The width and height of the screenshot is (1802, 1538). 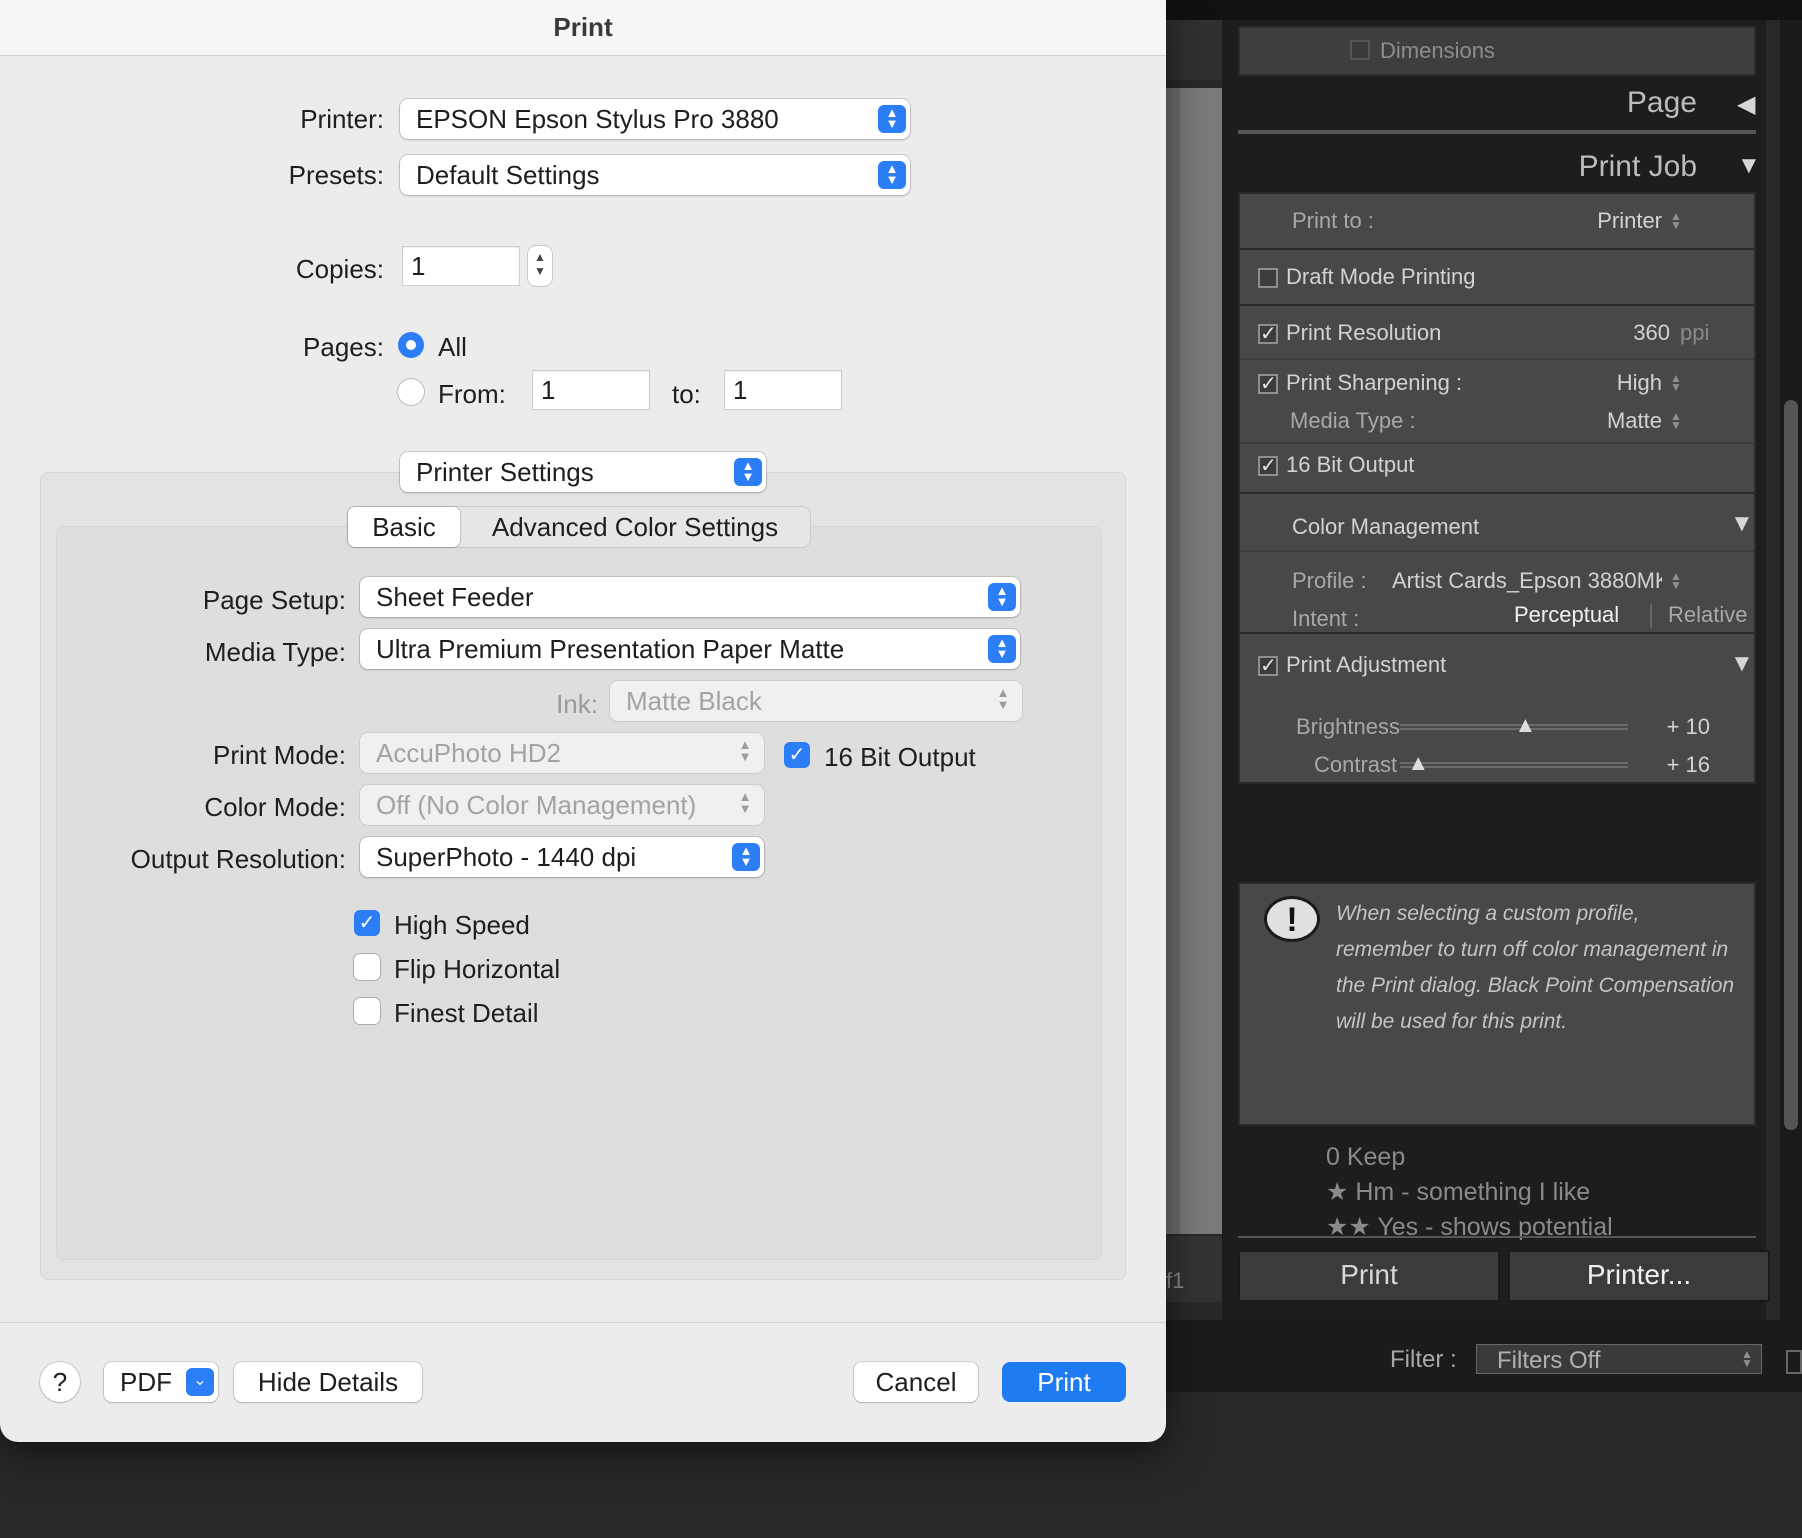 What do you see at coordinates (279, 755) in the screenshot?
I see `print-mode-label: Print Mode:` at bounding box center [279, 755].